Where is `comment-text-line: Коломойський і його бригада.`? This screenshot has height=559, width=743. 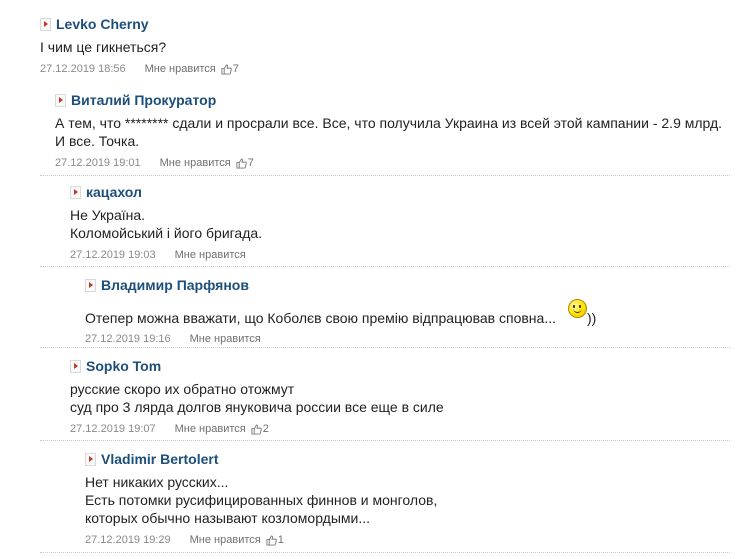
comment-text-line: Коломойський і його бригада. is located at coordinates (166, 233).